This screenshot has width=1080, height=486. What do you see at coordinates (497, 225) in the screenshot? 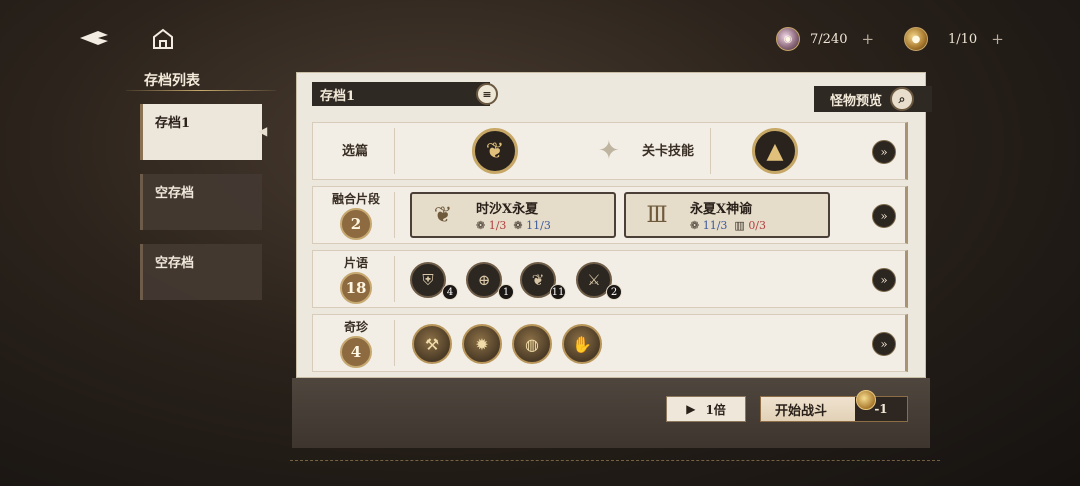
I see `fusion-card-stat-1: 1/3` at bounding box center [497, 225].